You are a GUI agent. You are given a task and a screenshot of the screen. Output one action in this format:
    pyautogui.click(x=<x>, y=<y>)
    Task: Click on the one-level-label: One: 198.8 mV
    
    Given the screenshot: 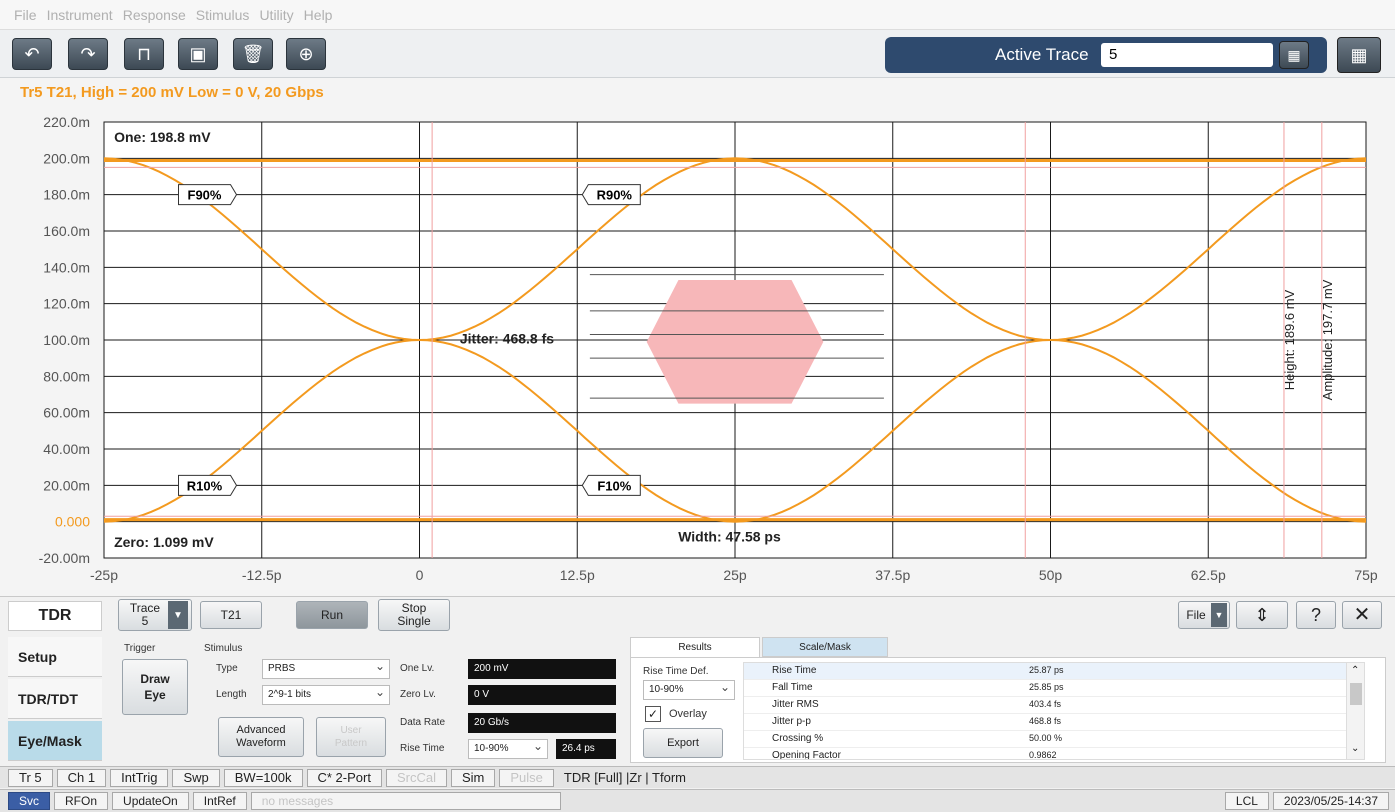 What is the action you would take?
    pyautogui.click(x=162, y=137)
    